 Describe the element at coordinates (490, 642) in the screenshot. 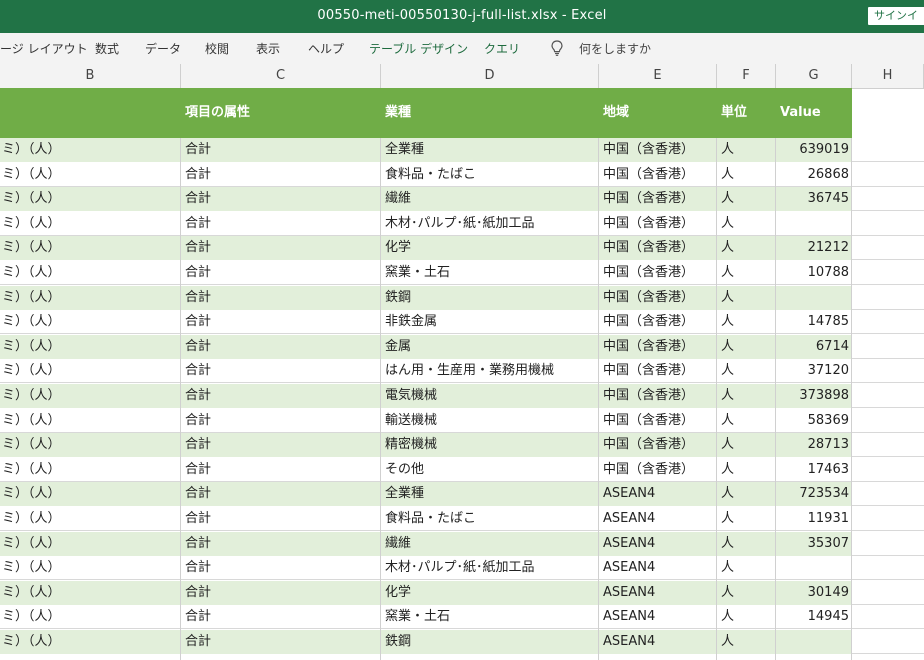

I see `cell-d: 鉄鋼` at that location.